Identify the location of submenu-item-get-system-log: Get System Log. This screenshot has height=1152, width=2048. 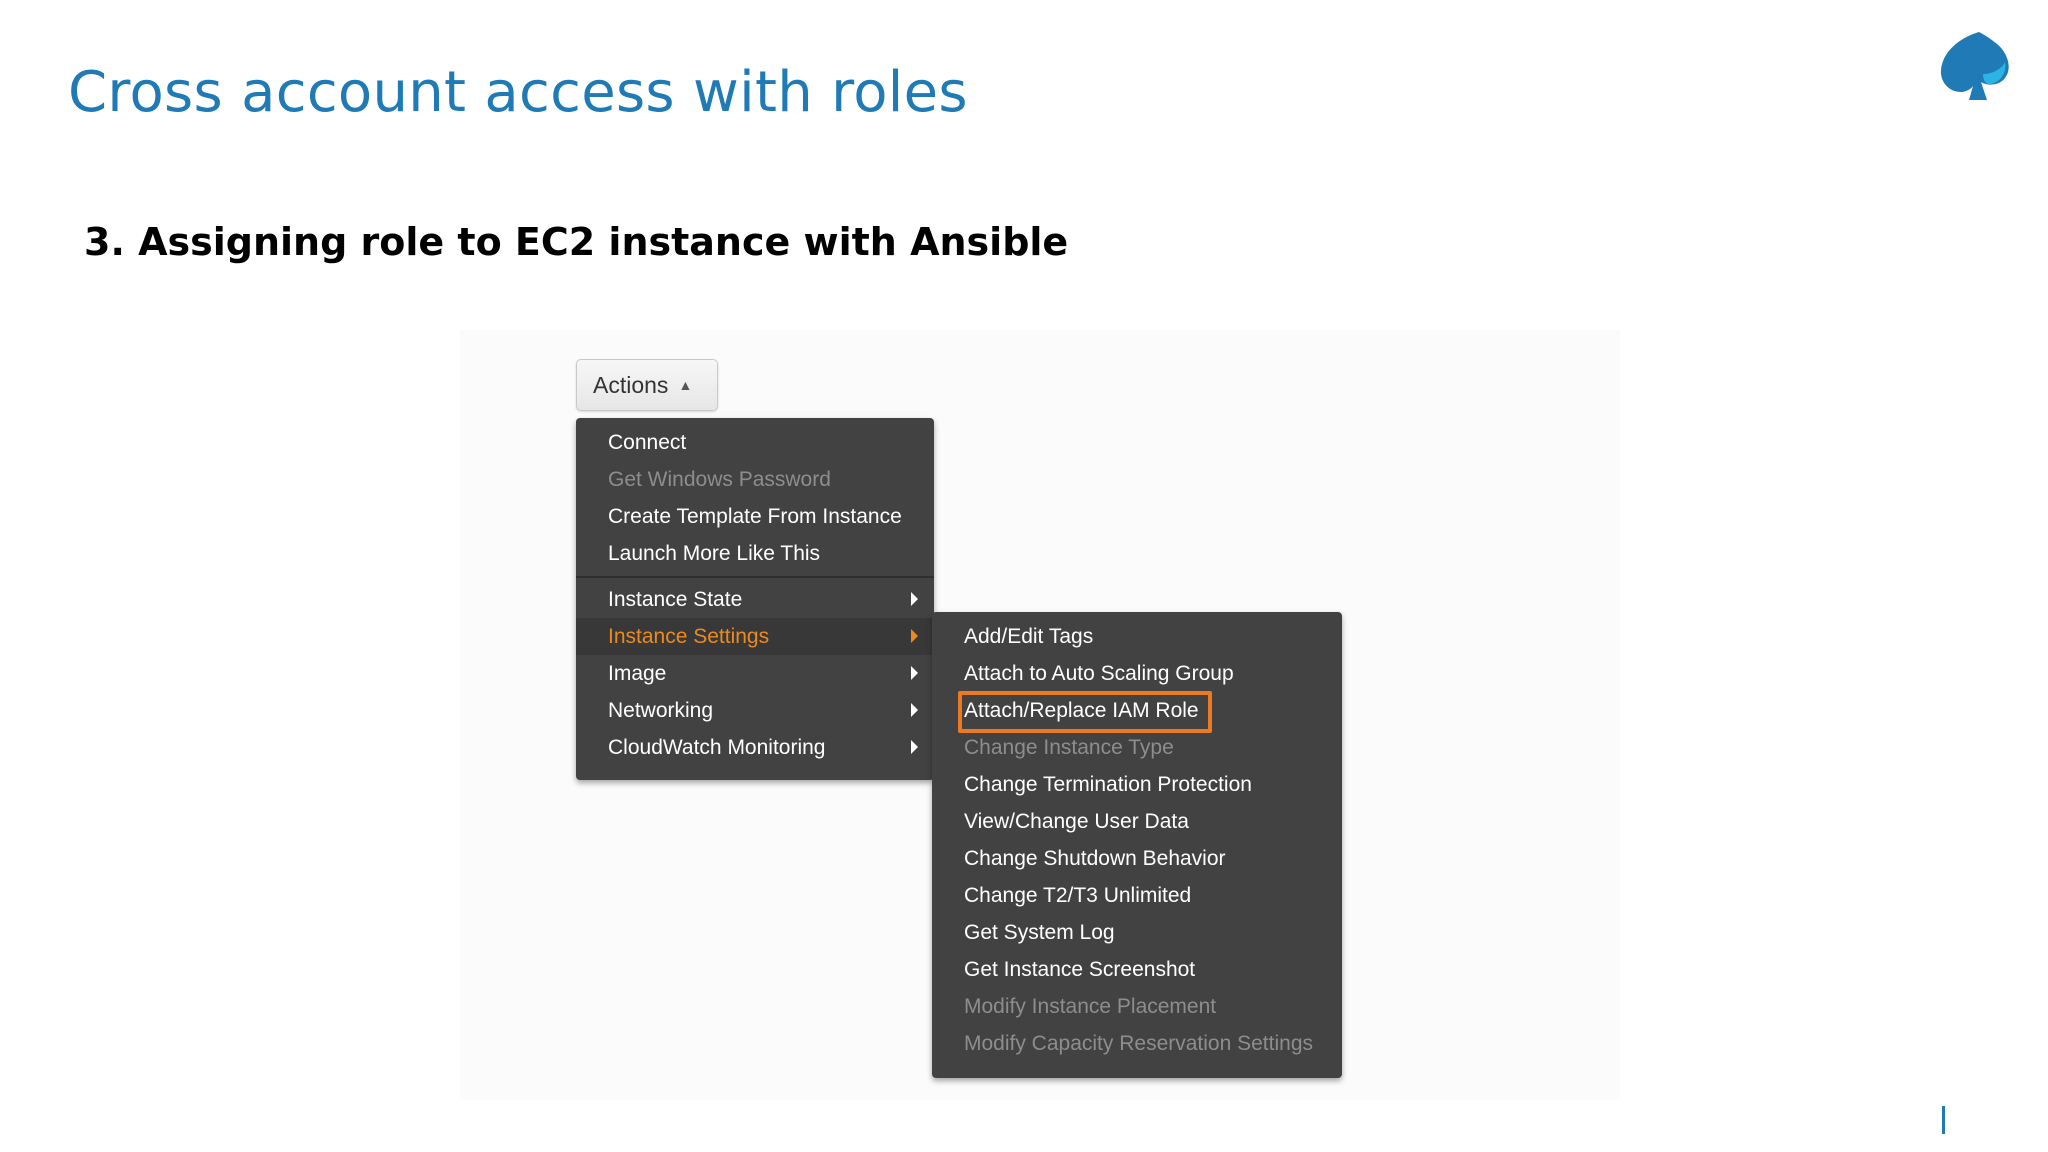
(1137, 932).